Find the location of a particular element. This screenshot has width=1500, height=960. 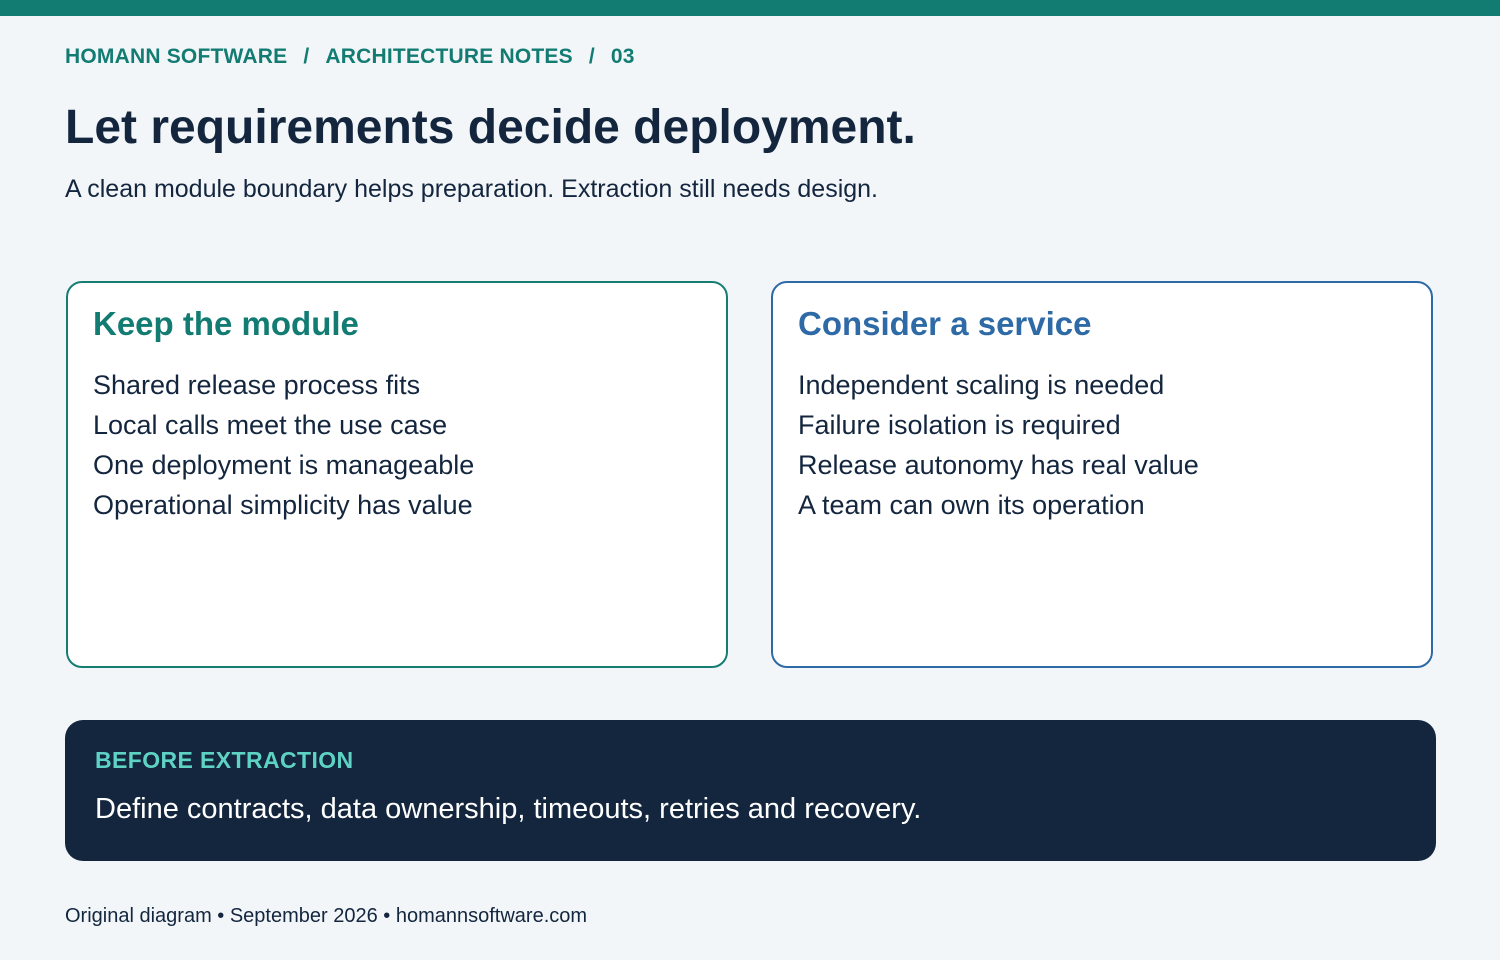

list-item: Independent scaling is needed is located at coordinates (981, 385).